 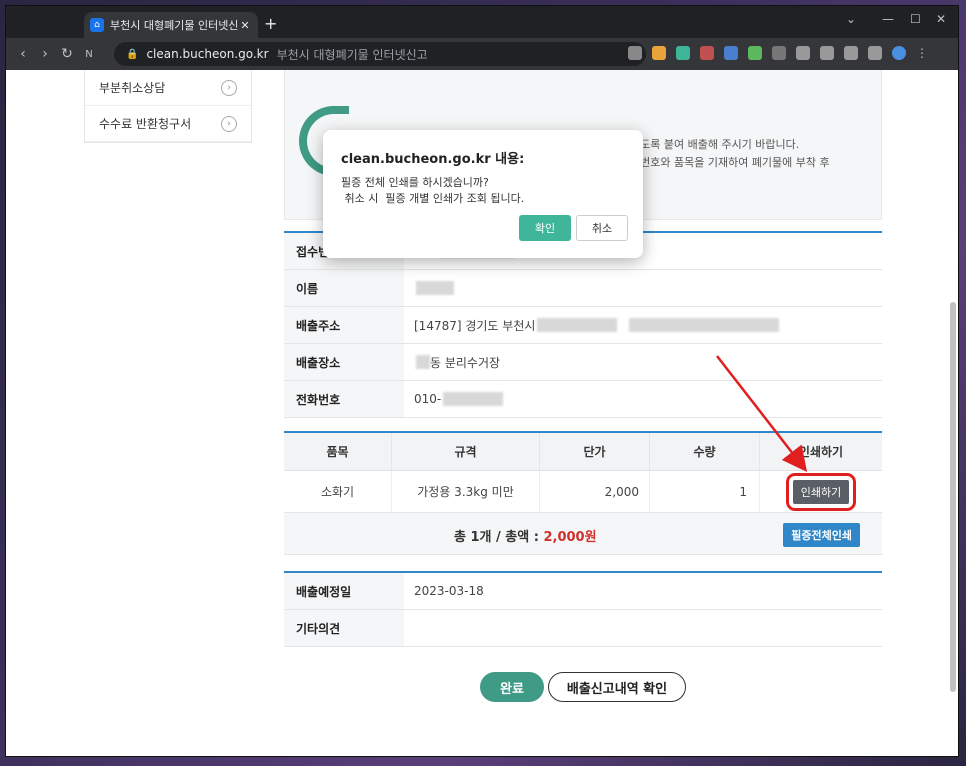 I want to click on table-row: 배출주소 [14787] 경기도 부천시, so click(x=583, y=325).